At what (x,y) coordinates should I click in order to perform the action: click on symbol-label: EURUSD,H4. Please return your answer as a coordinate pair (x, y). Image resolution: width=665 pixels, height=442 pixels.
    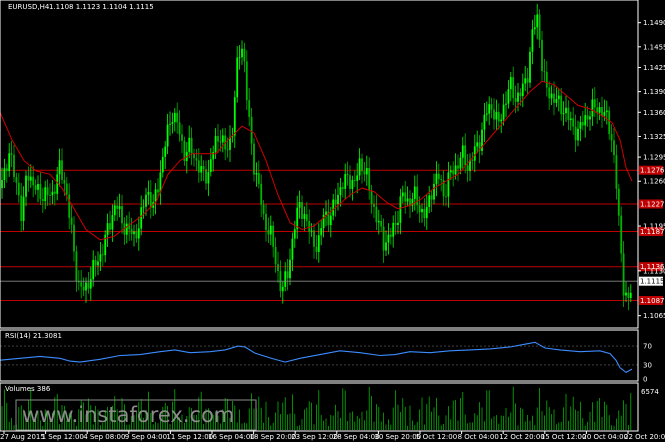
    Looking at the image, I should click on (29, 7).